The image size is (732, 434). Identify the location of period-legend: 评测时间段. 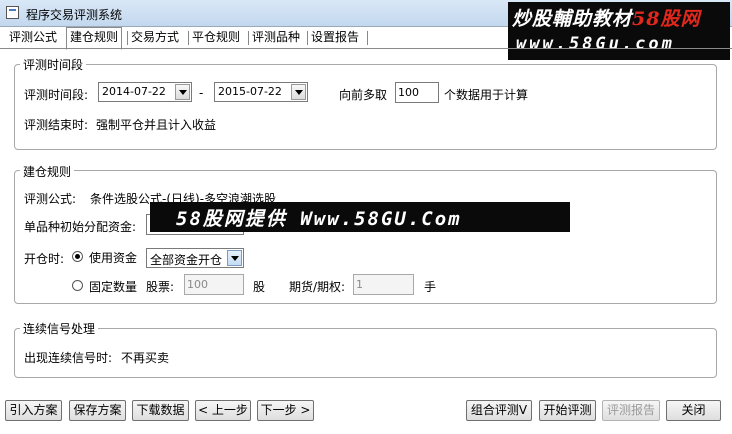
(53, 64).